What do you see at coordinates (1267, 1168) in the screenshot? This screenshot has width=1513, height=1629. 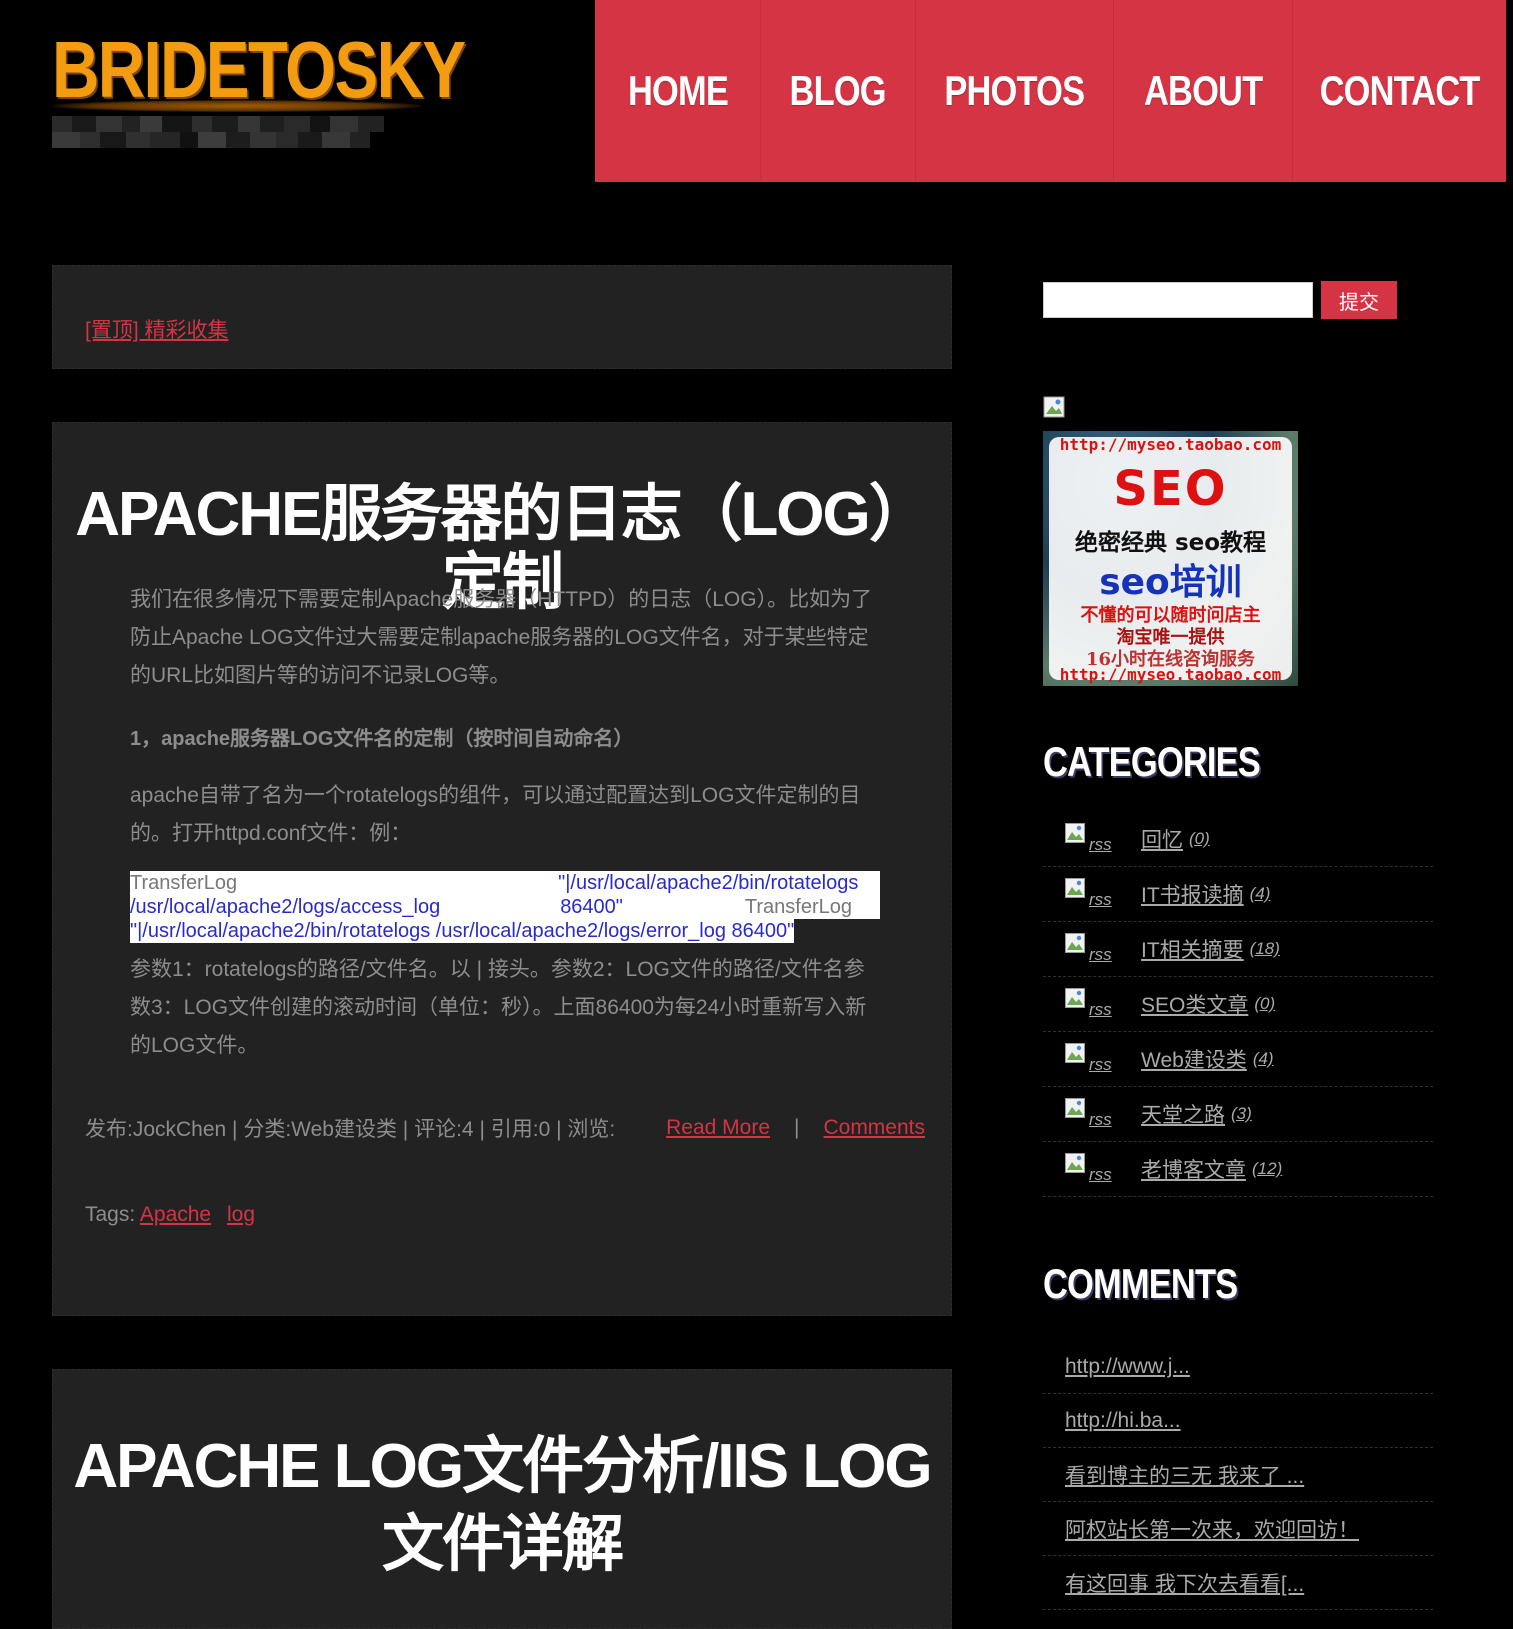 I see `category-count: (12)` at bounding box center [1267, 1168].